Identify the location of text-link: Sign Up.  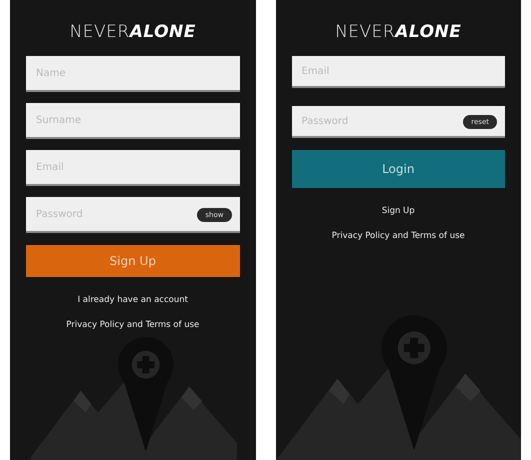
(398, 211).